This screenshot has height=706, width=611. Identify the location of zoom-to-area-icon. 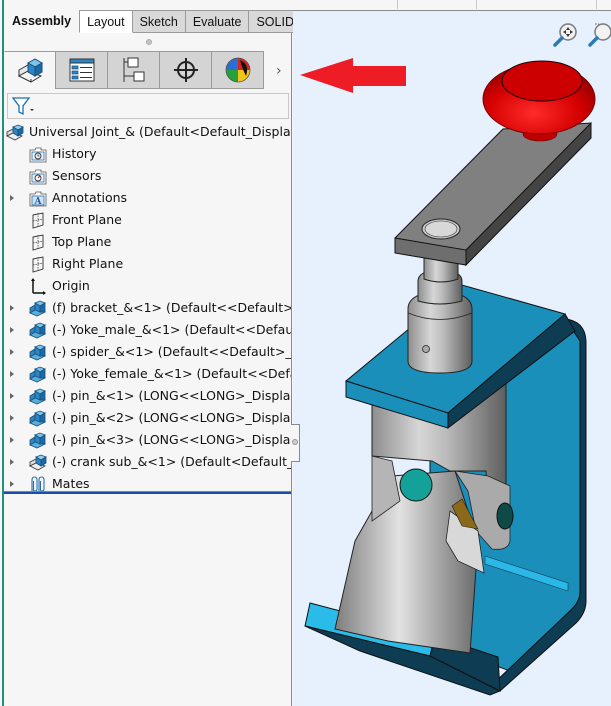
(598, 35).